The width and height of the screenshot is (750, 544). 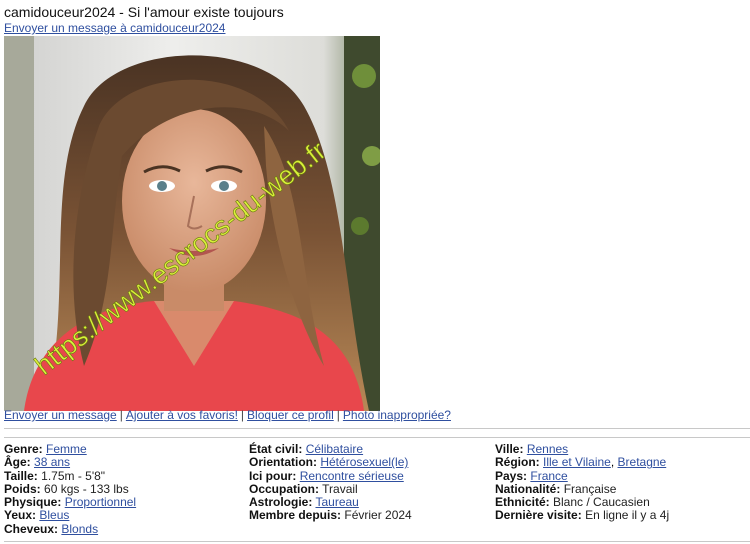 What do you see at coordinates (304, 502) in the screenshot?
I see `detail-row: Astrologie: Taureau` at bounding box center [304, 502].